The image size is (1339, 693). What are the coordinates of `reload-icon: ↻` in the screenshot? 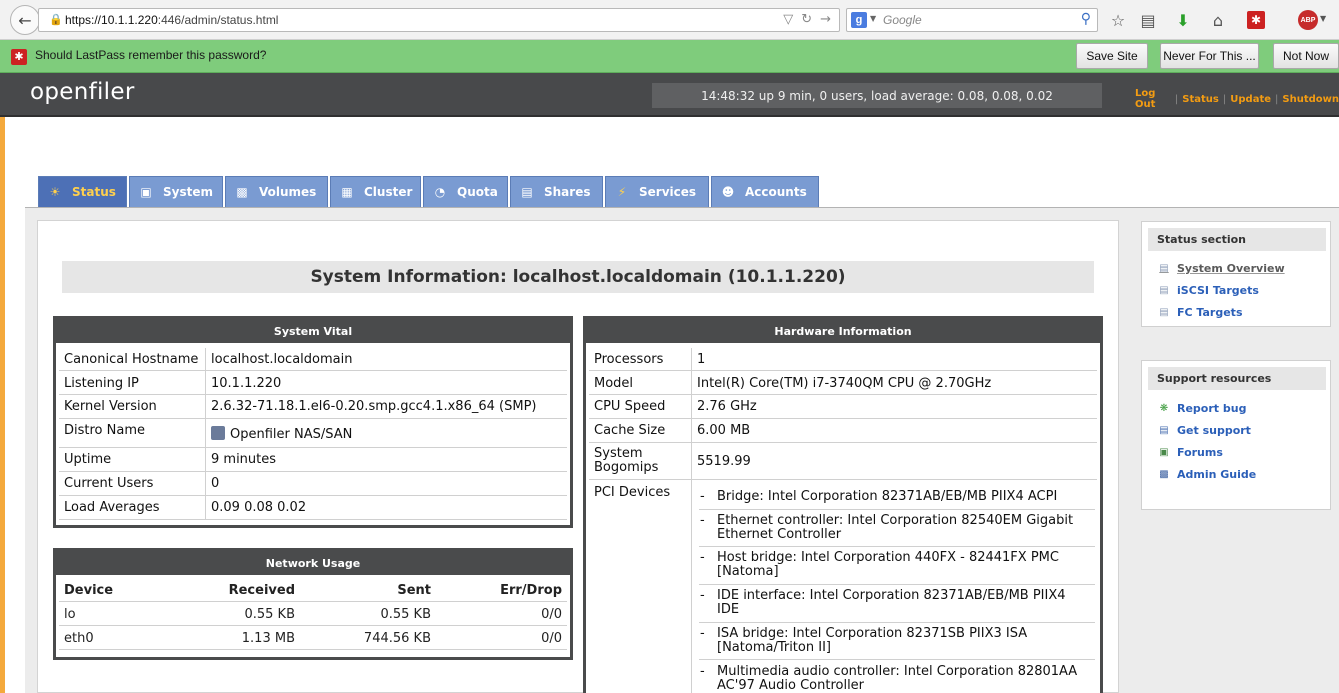 It's located at (806, 19).